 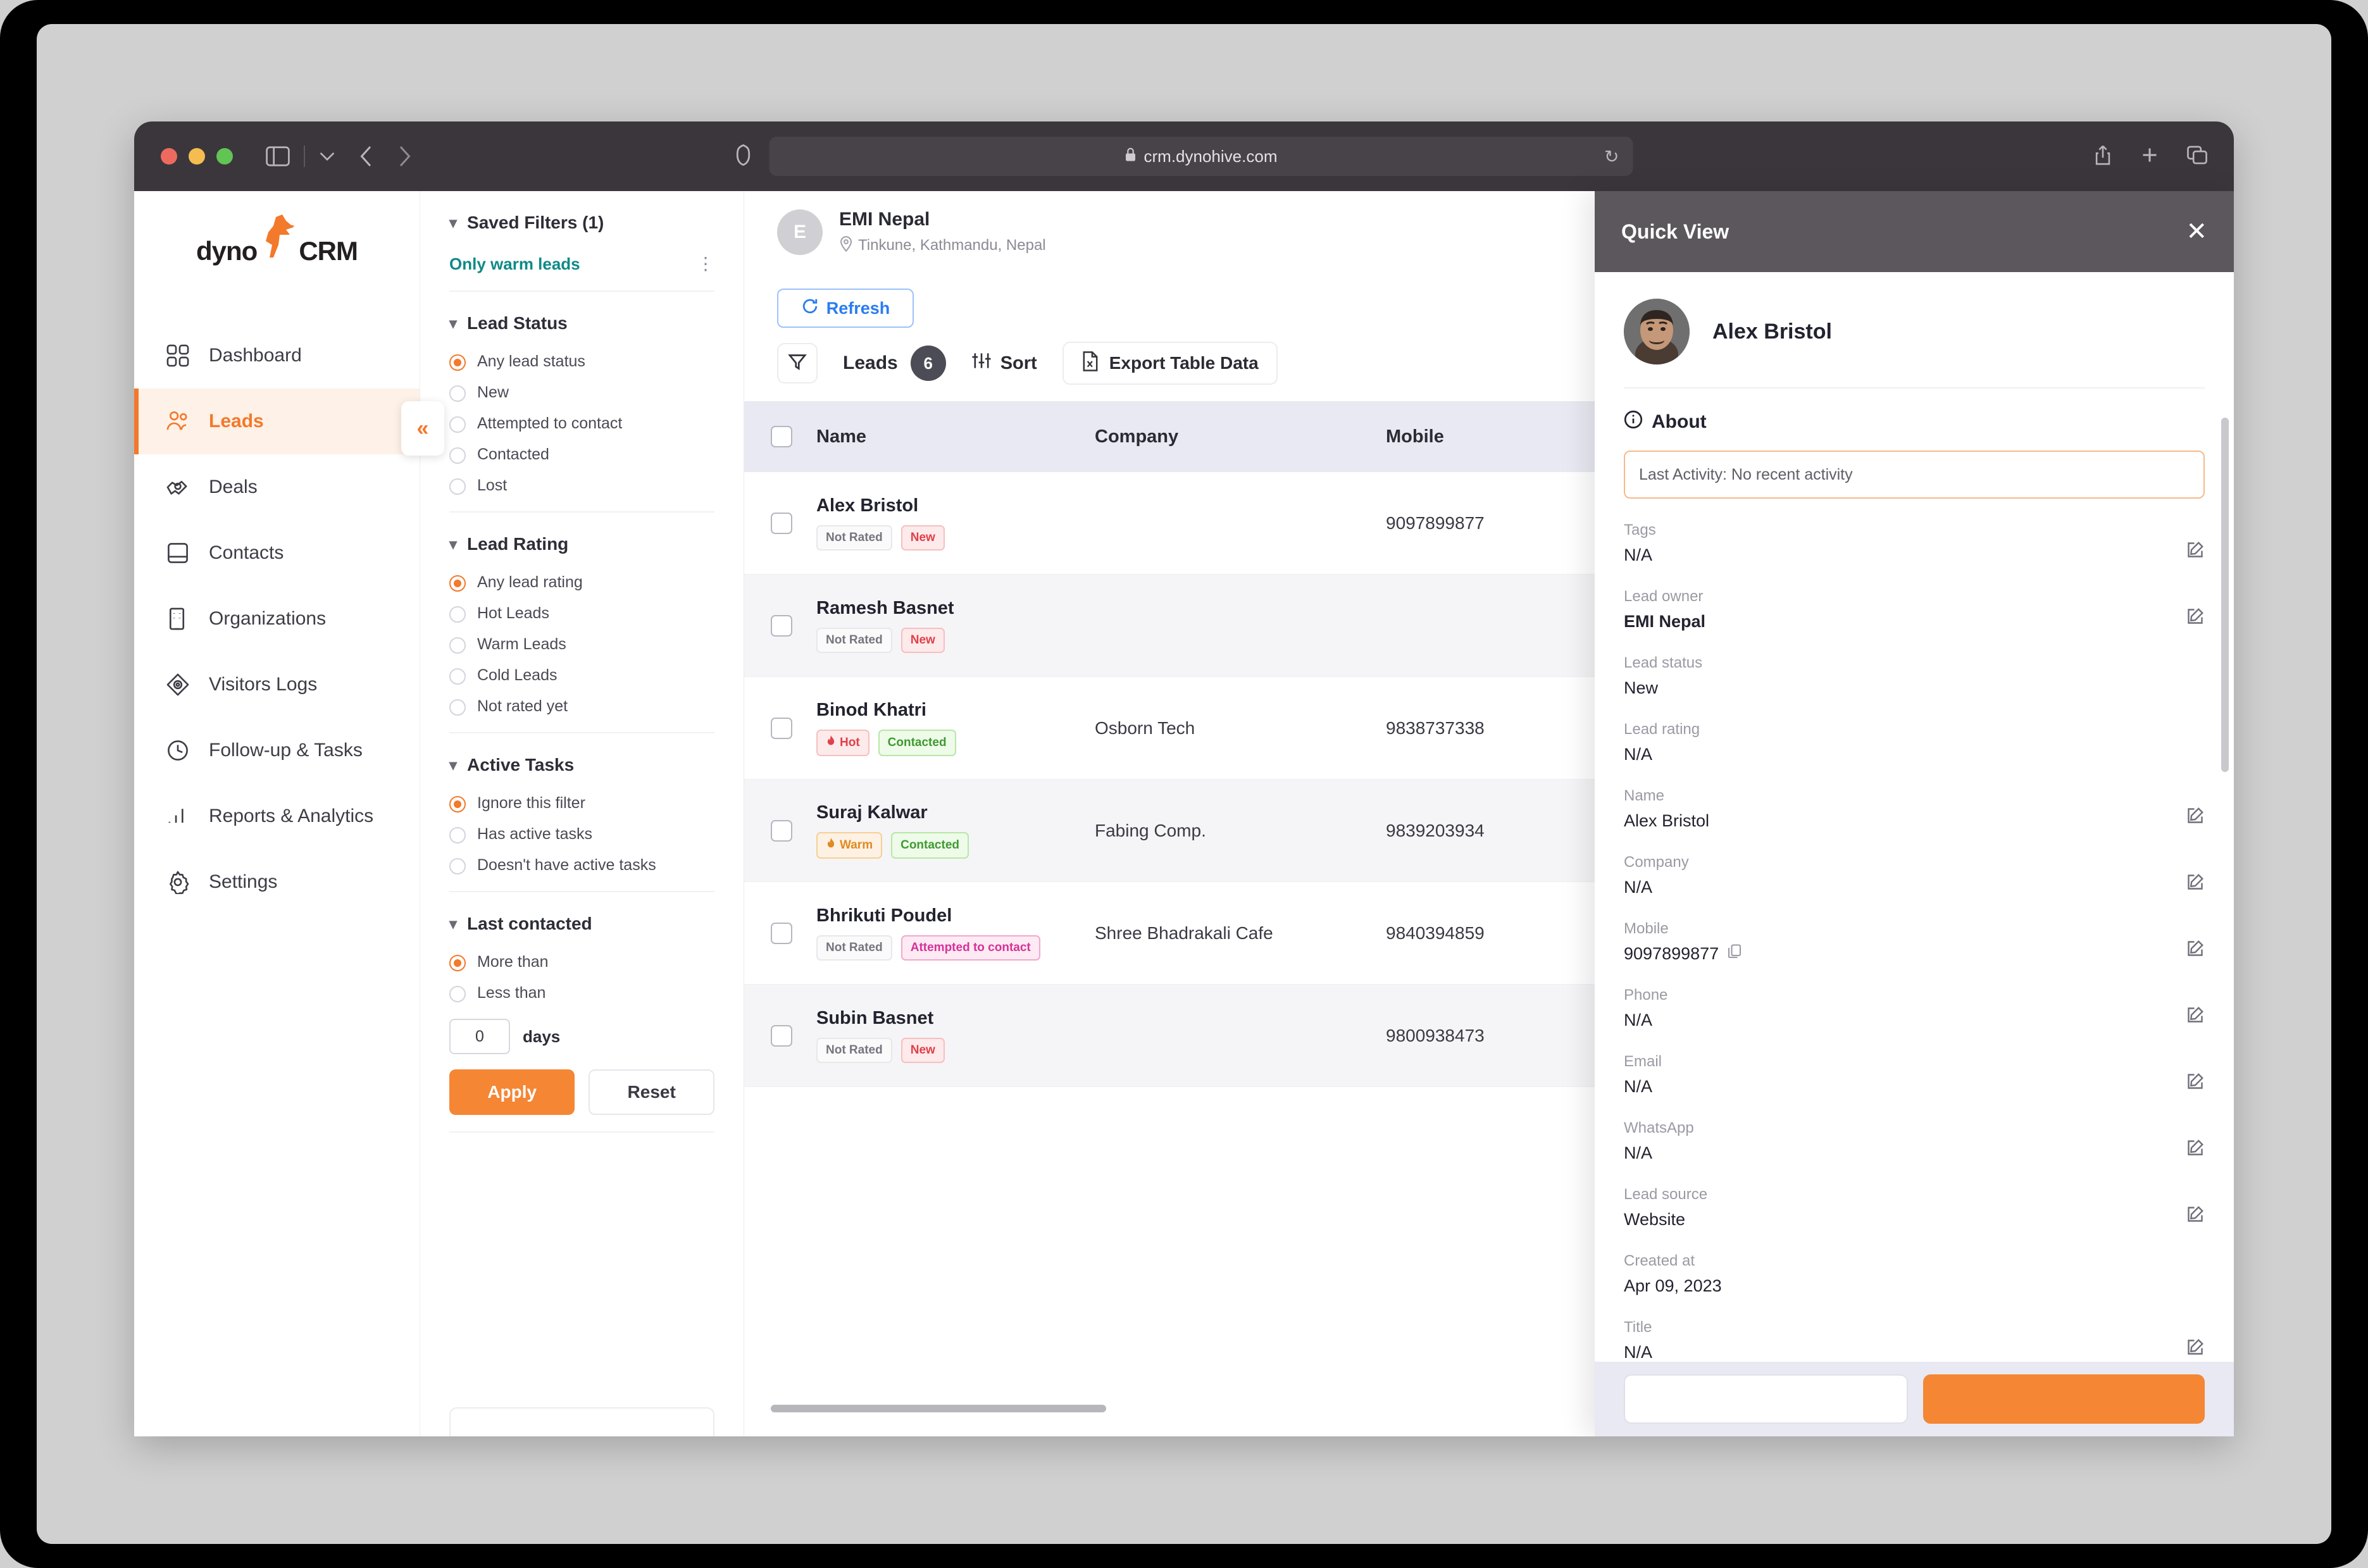 What do you see at coordinates (2102, 157) in the screenshot?
I see `share-icon` at bounding box center [2102, 157].